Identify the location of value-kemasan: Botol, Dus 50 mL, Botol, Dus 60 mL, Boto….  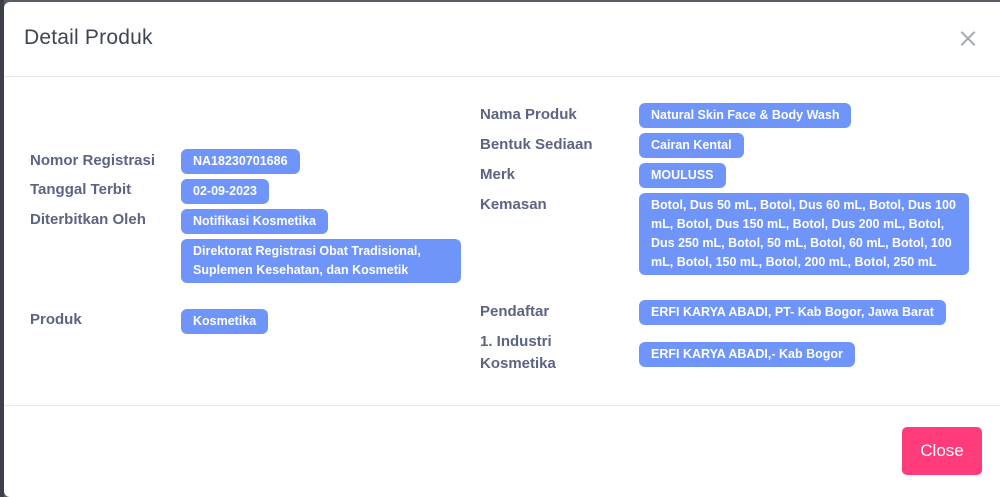
(804, 234).